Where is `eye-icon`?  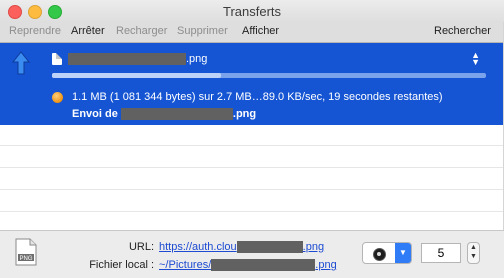
eye-icon is located at coordinates (379, 254).